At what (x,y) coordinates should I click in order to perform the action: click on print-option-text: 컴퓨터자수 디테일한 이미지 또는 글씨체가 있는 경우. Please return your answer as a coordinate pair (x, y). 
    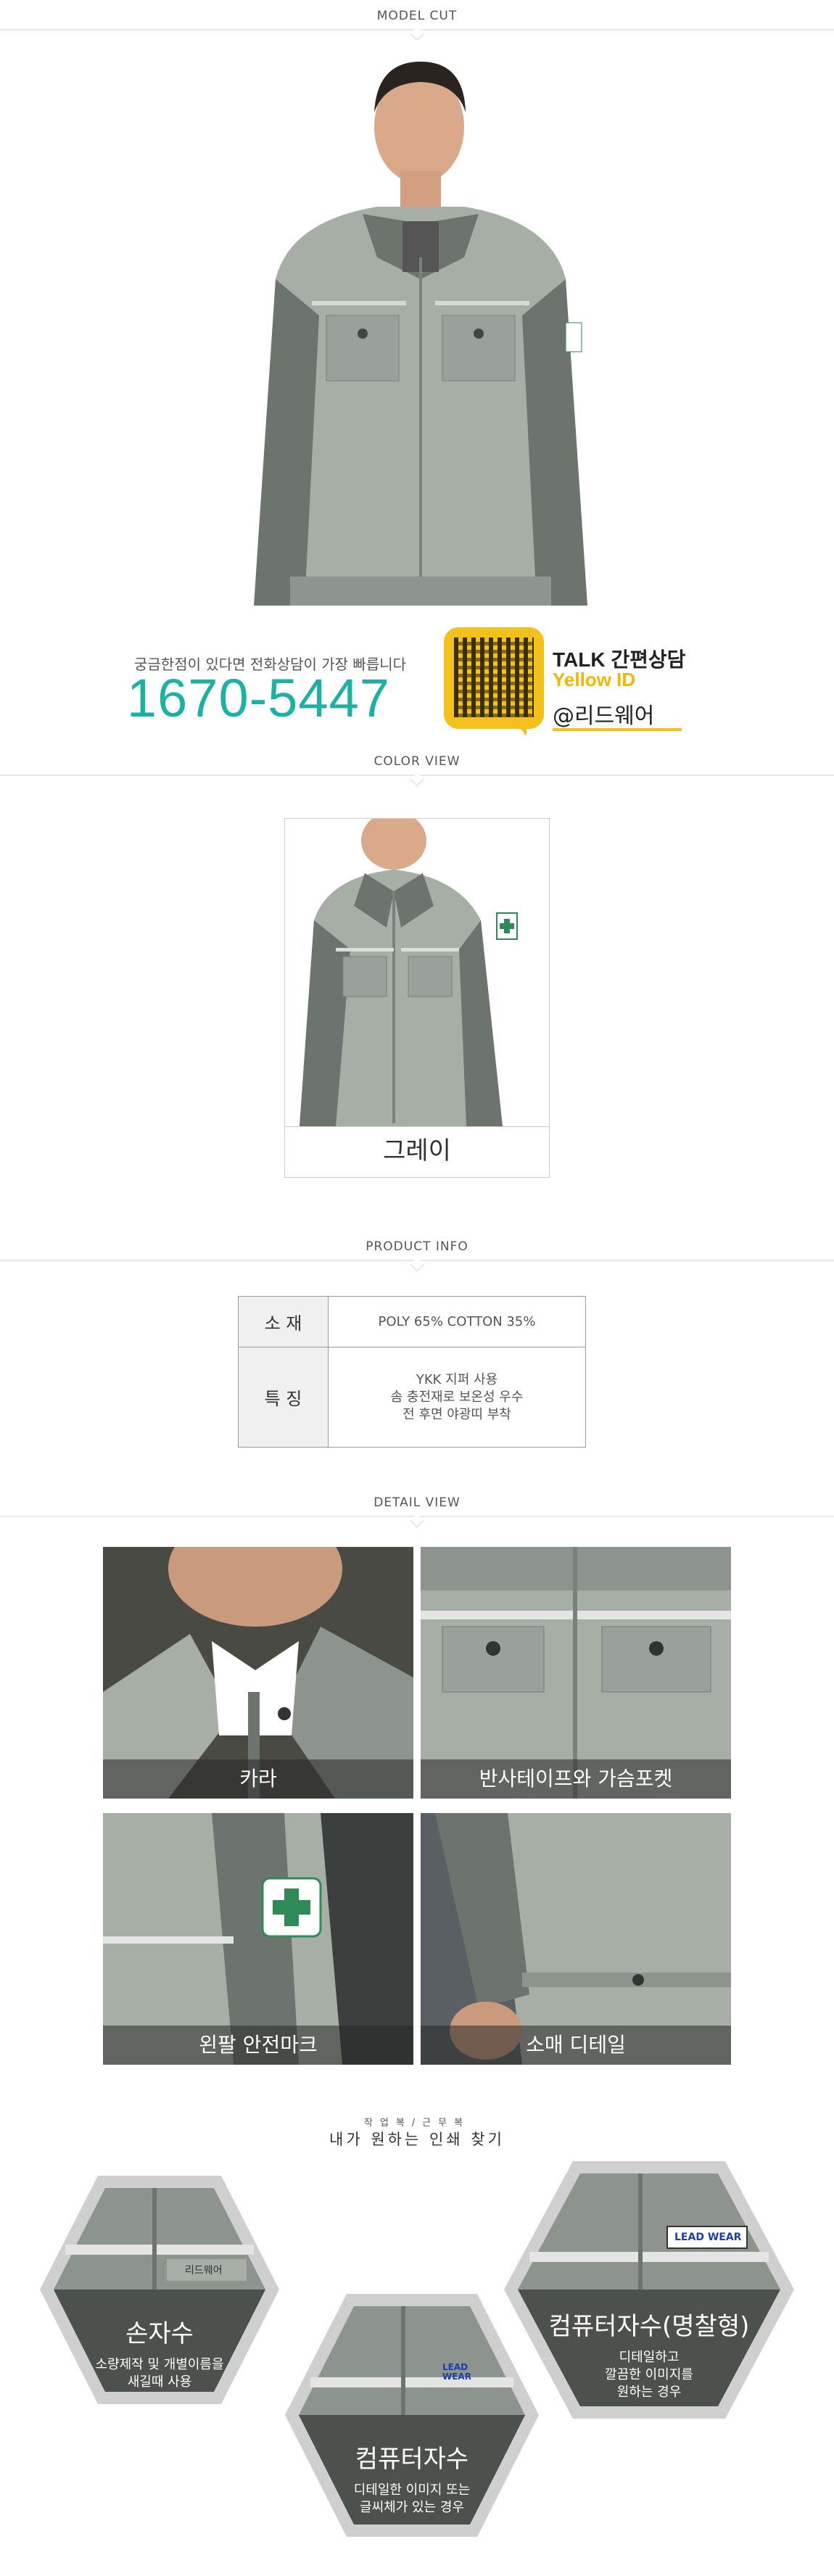
    Looking at the image, I should click on (411, 2478).